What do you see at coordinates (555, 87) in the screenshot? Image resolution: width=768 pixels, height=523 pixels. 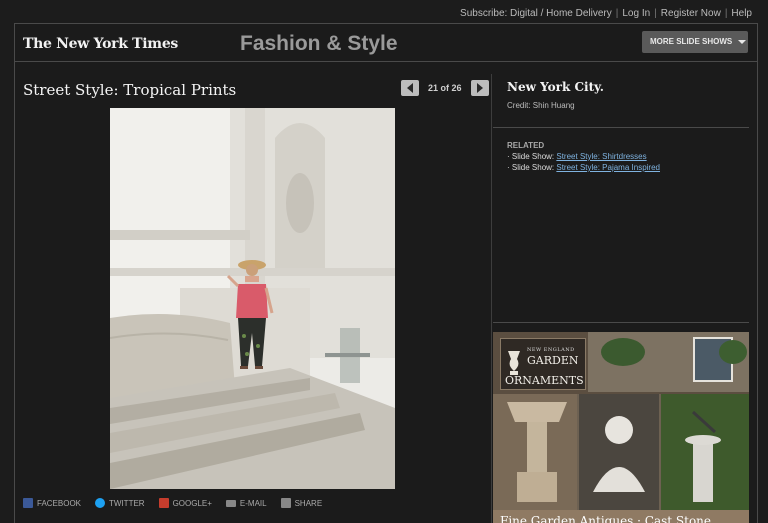 I see `caption-title: New York City.` at bounding box center [555, 87].